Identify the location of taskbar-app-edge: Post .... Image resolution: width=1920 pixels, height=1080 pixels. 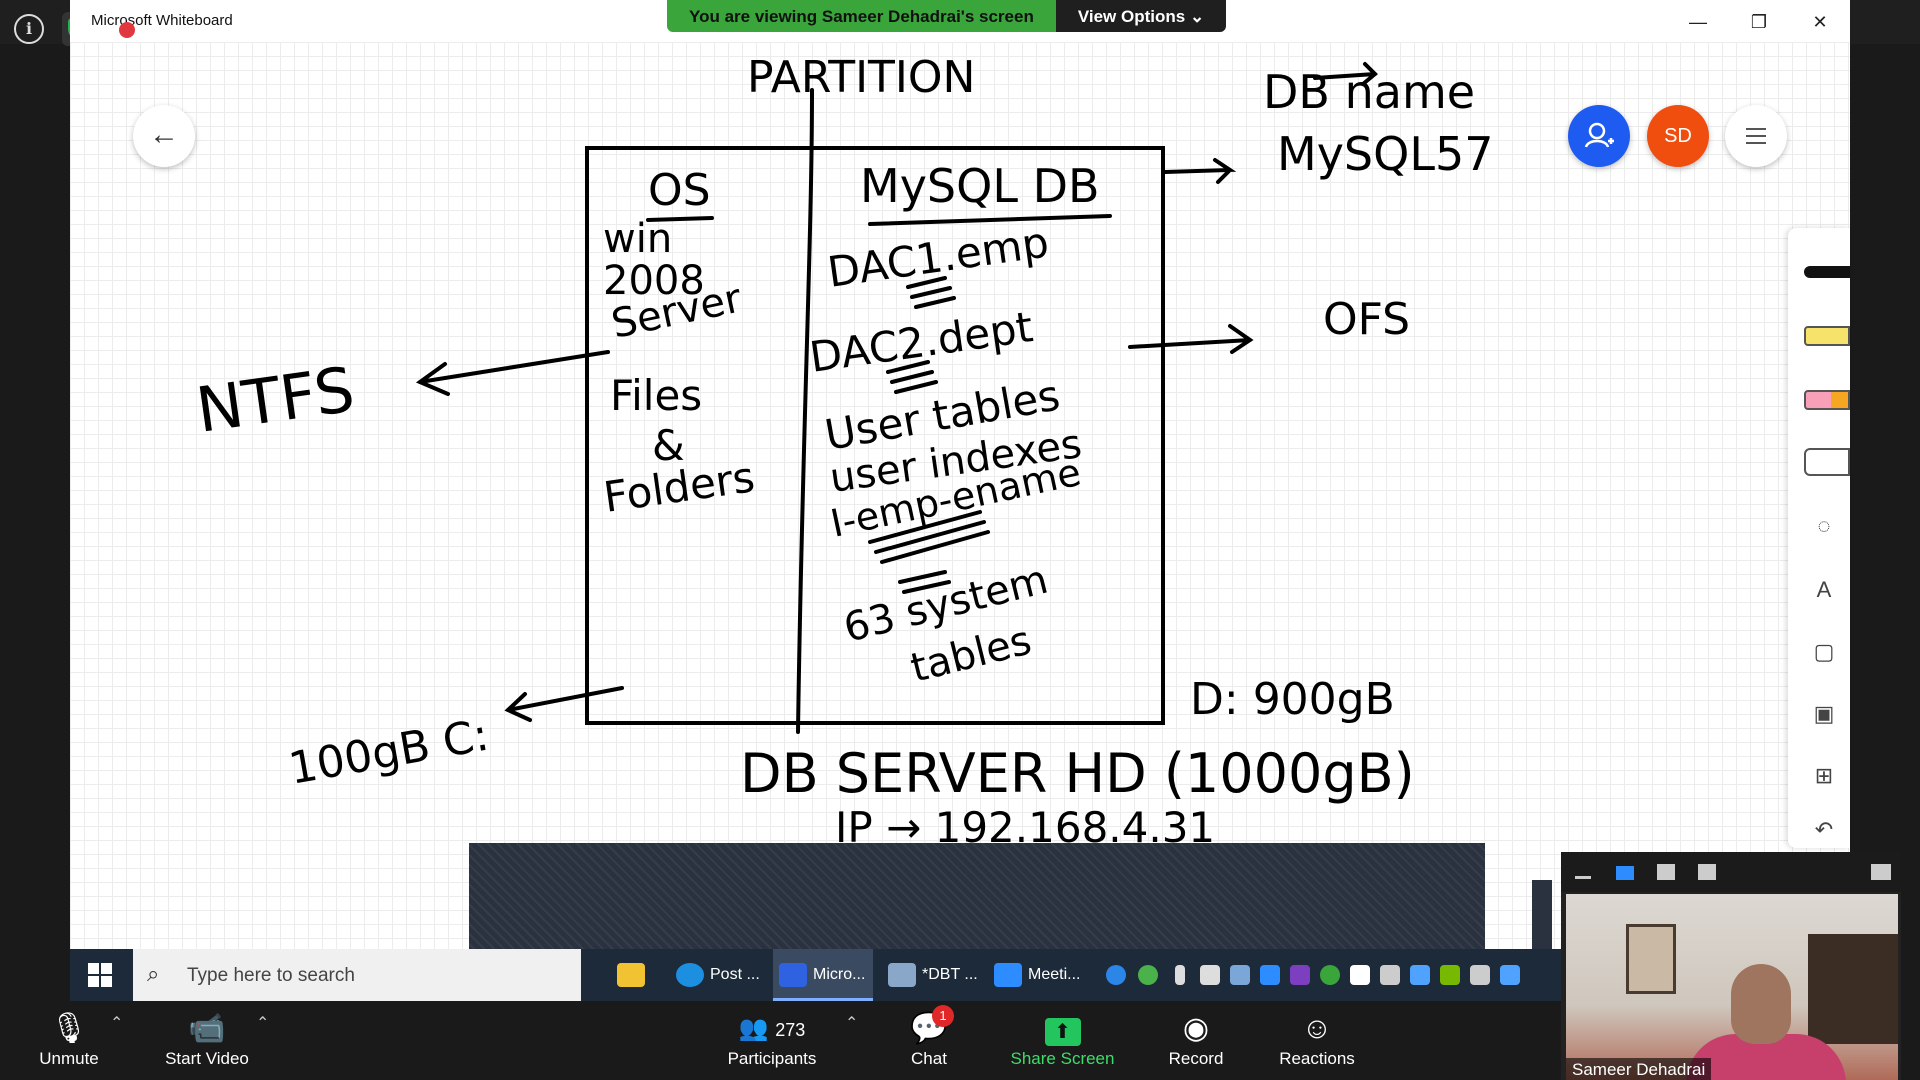
(716, 975).